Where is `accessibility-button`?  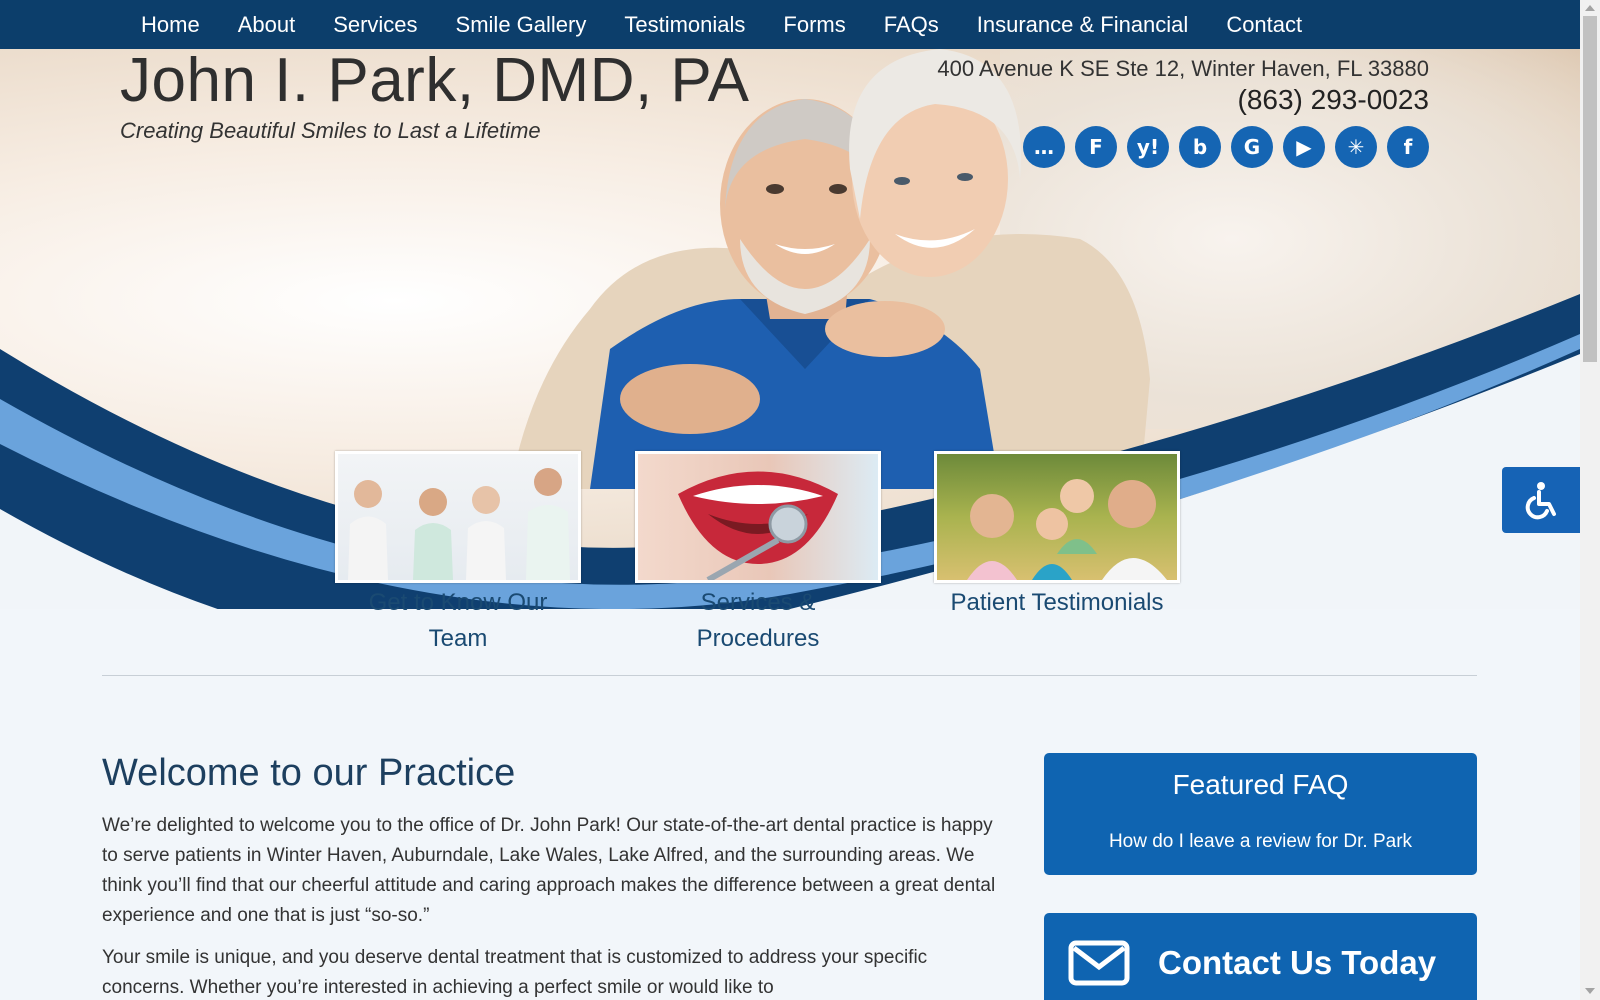
accessibility-button is located at coordinates (1541, 500).